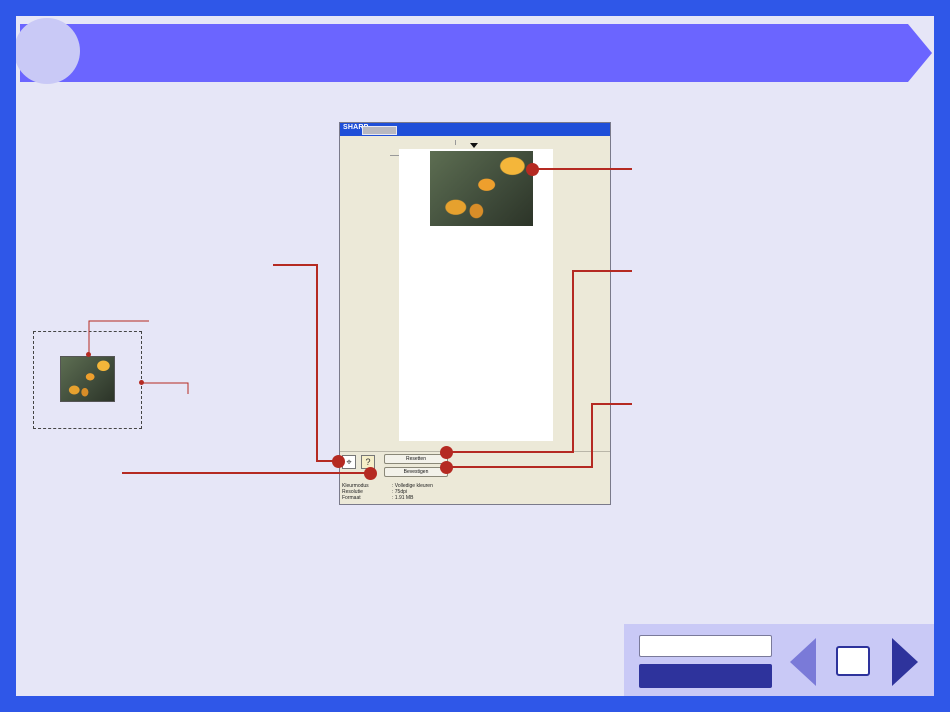 Image resolution: width=950 pixels, height=712 pixels. What do you see at coordinates (532, 169) in the screenshot?
I see `callout-dot-preview` at bounding box center [532, 169].